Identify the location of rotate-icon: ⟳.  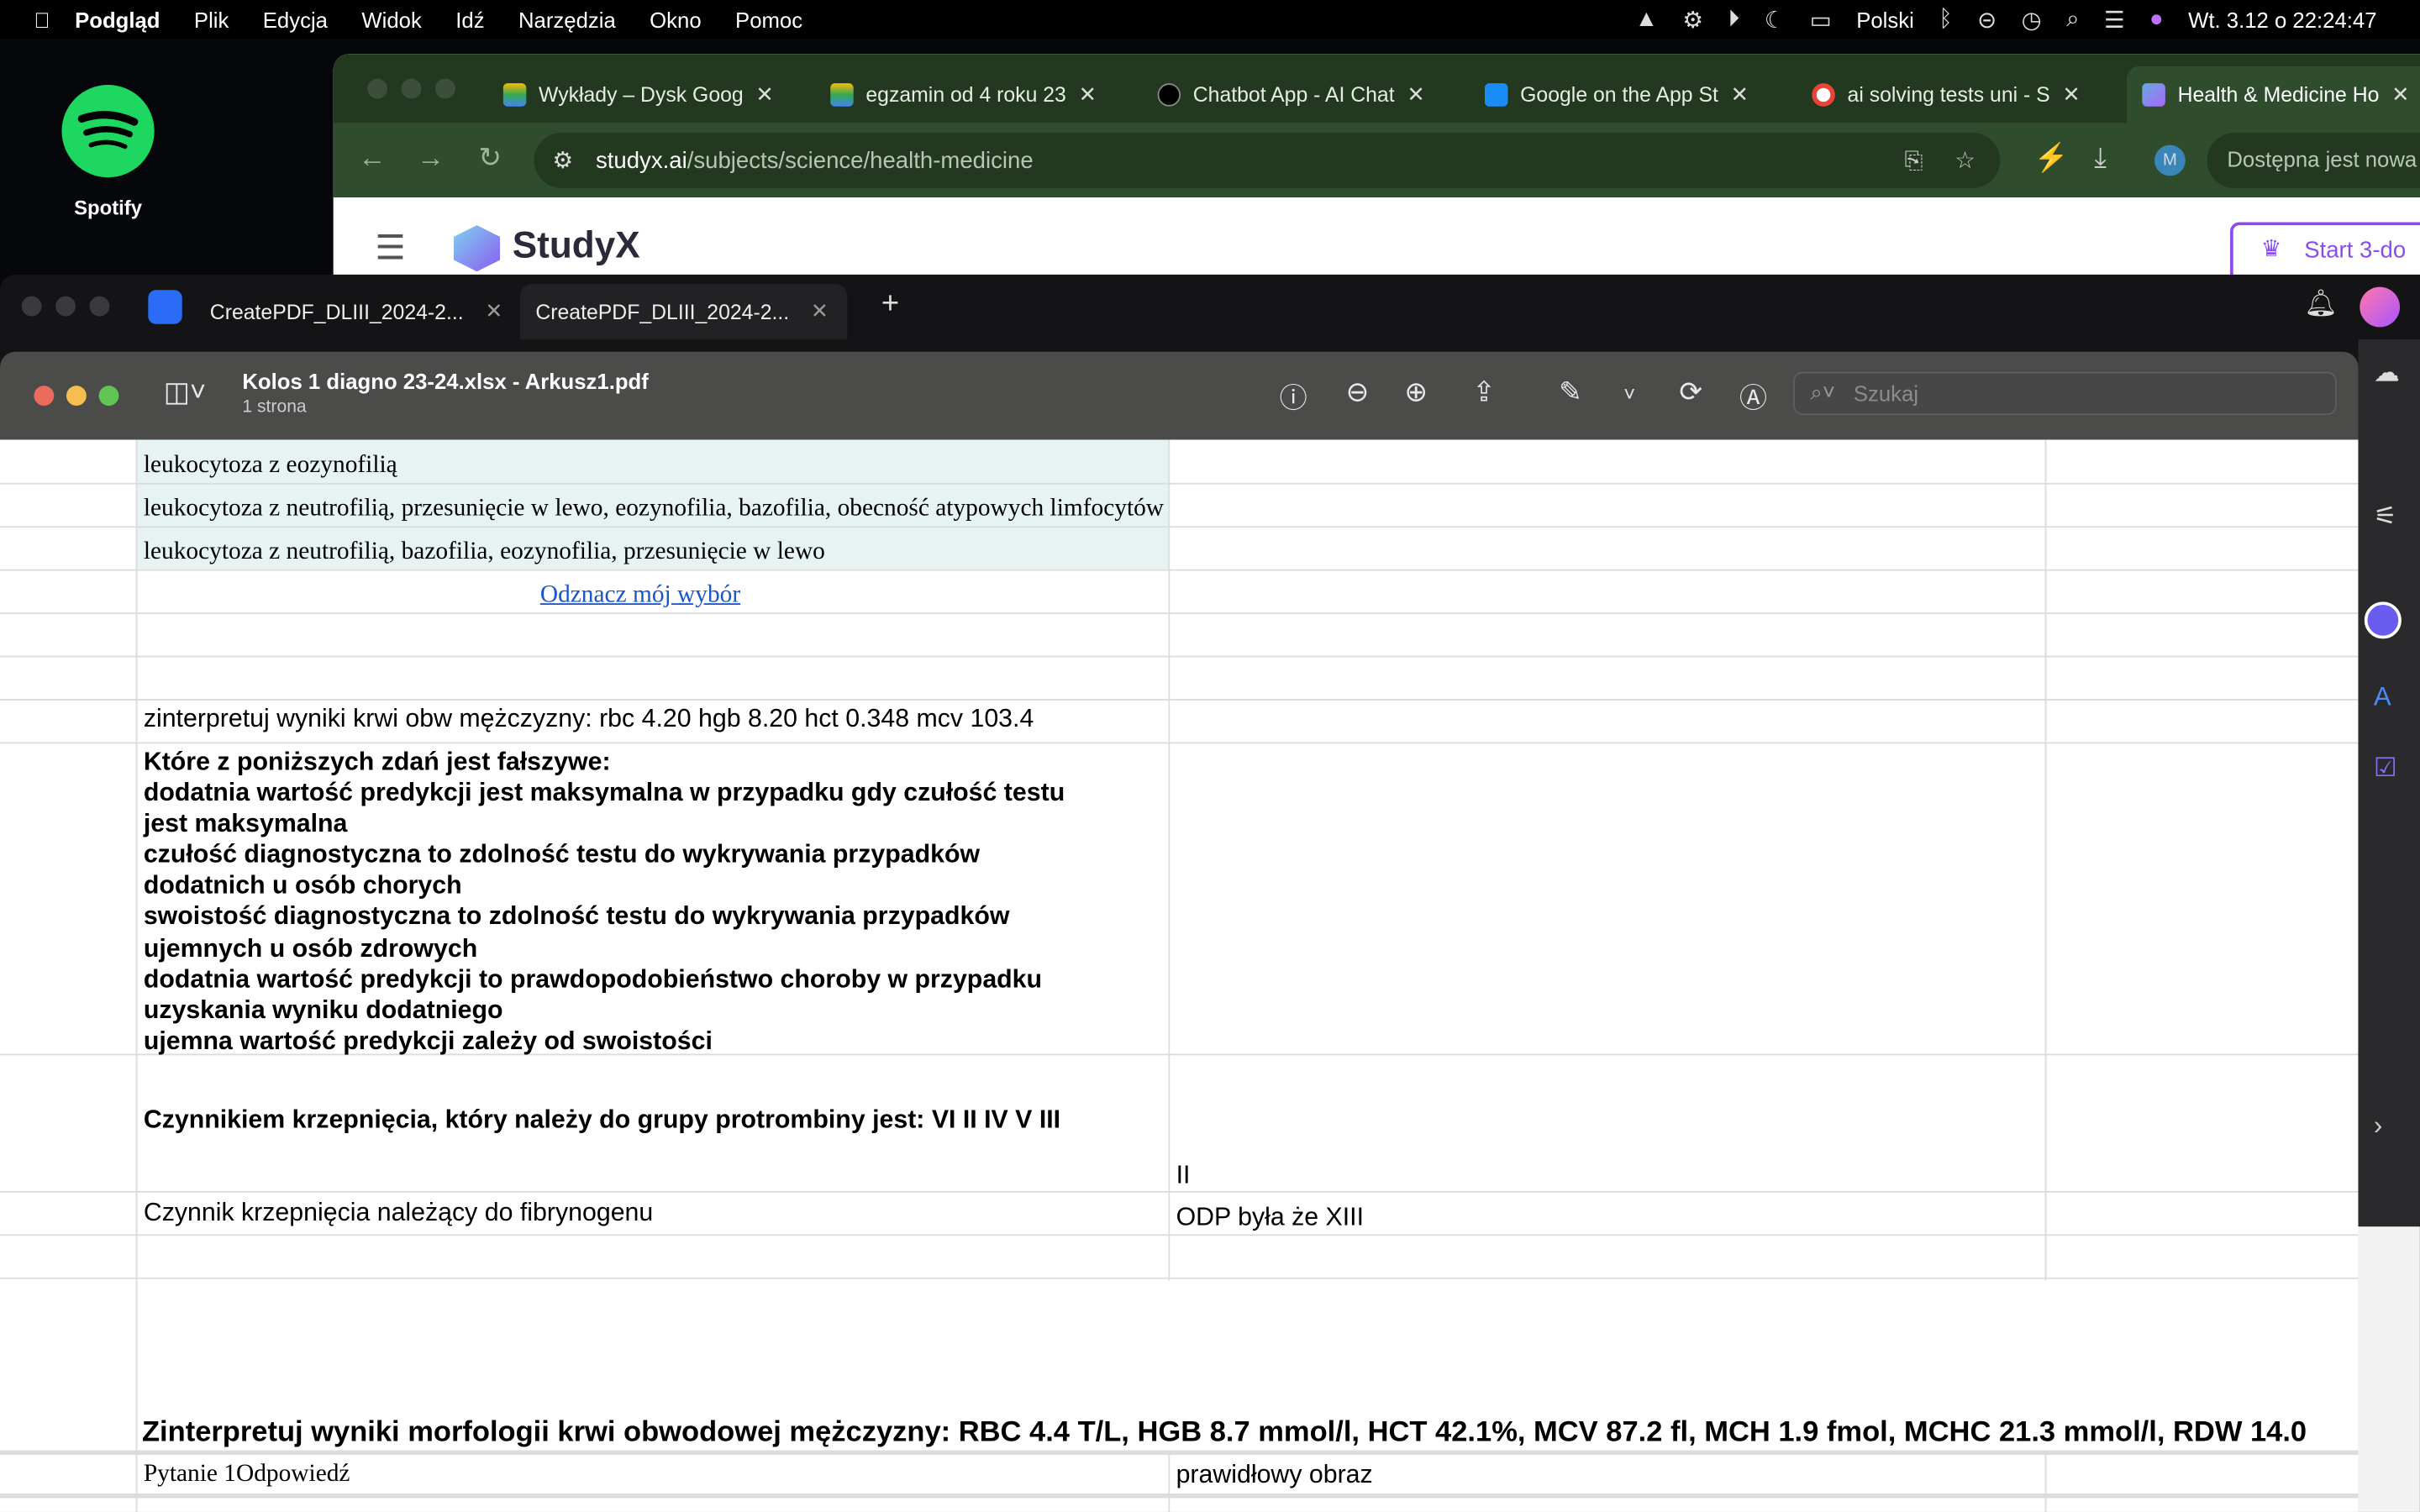
(1690, 392).